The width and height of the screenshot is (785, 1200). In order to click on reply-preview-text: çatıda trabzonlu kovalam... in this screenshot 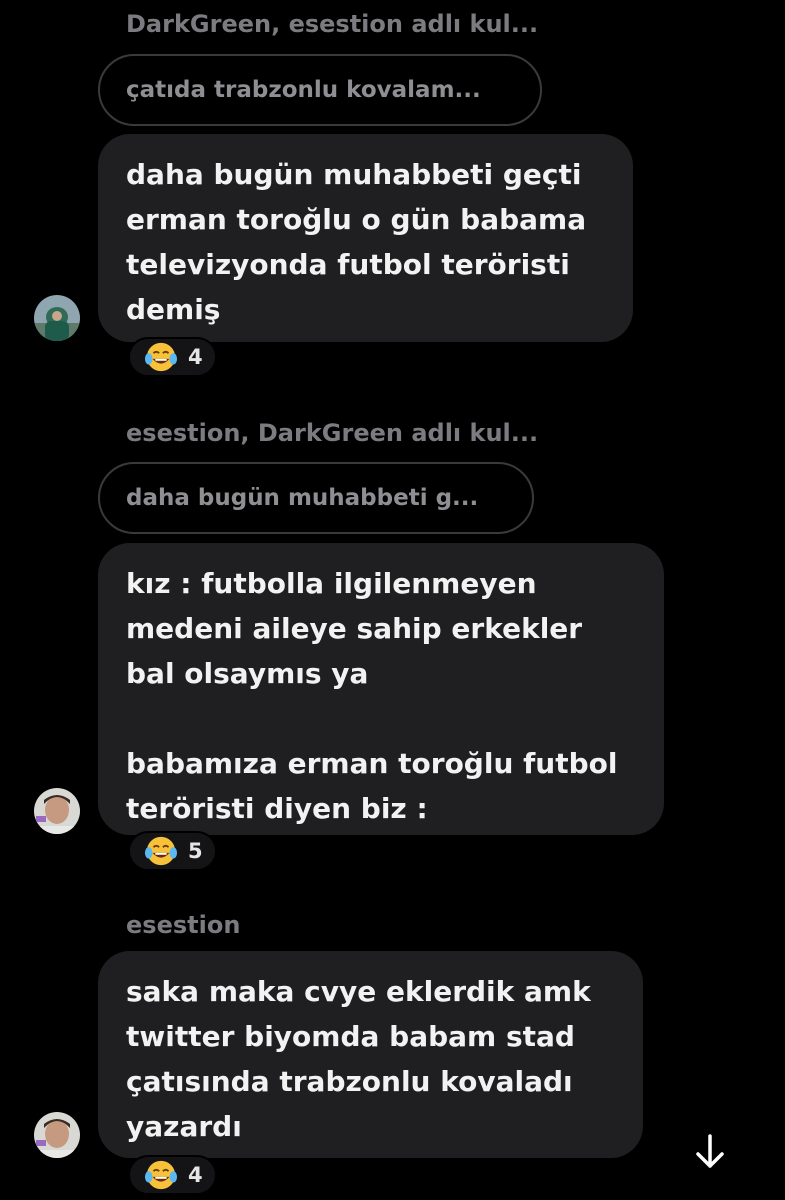, I will do `click(303, 90)`.